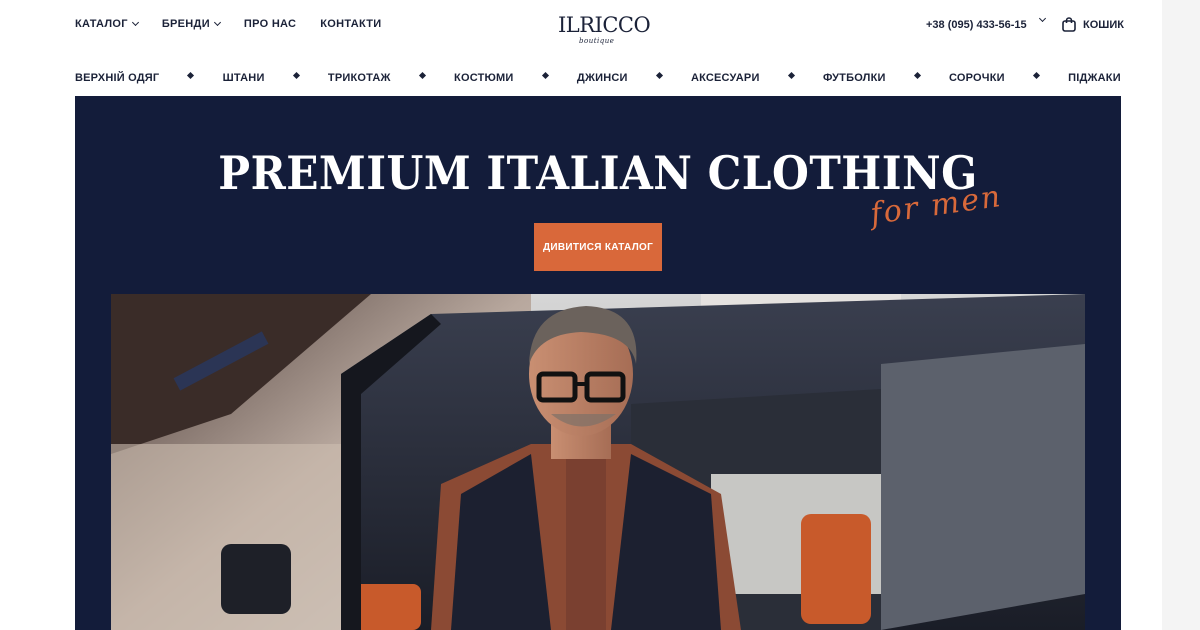 The height and width of the screenshot is (630, 1200). Describe the element at coordinates (598, 247) in the screenshot. I see `view-catalog-button: ДИВИТИСЯ КАТАЛОГ` at that location.